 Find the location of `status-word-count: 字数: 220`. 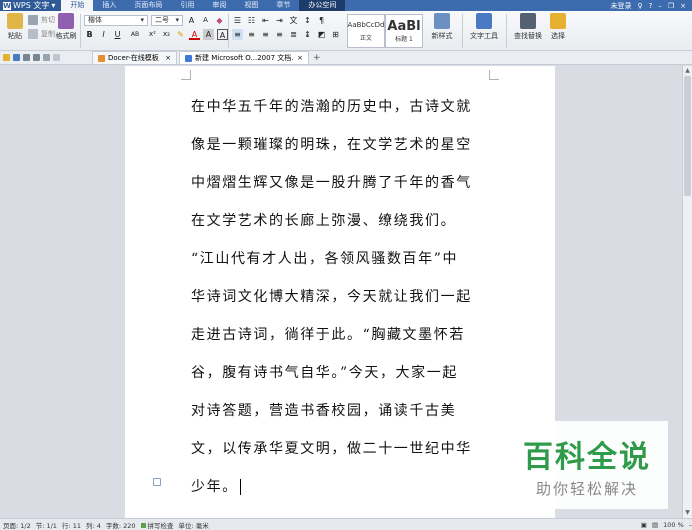

status-word-count: 字数: 220 is located at coordinates (121, 525).